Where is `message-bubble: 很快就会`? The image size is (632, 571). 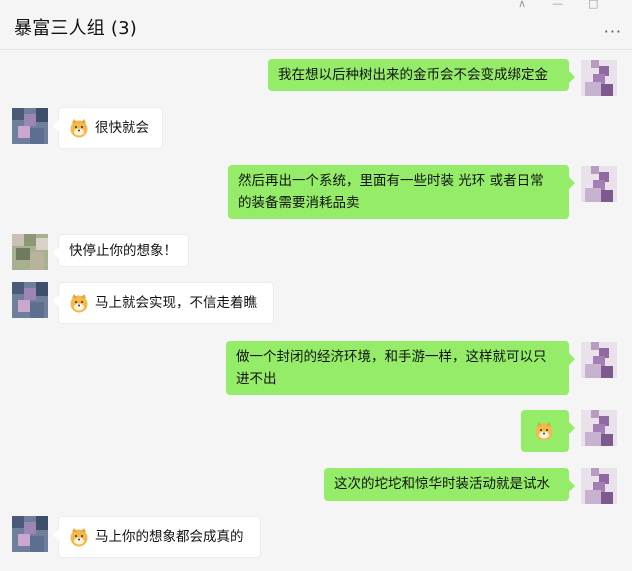
message-bubble: 很快就会 is located at coordinates (108, 128).